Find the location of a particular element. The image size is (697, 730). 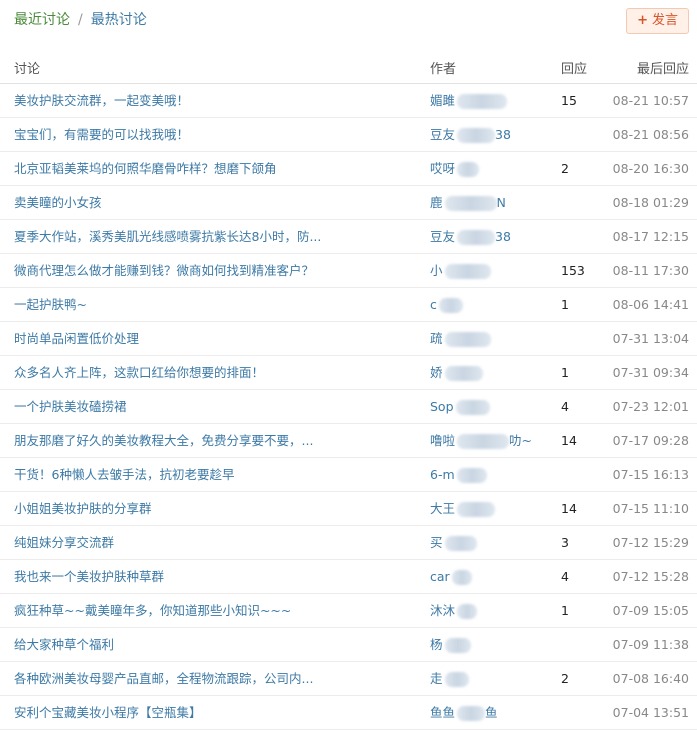

author-link: c is located at coordinates (485, 304).